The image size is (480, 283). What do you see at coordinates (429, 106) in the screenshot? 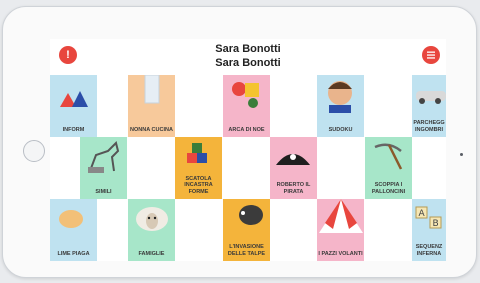
I see `tile-parcheggio: PARCHEGG INGOMBRI` at bounding box center [429, 106].